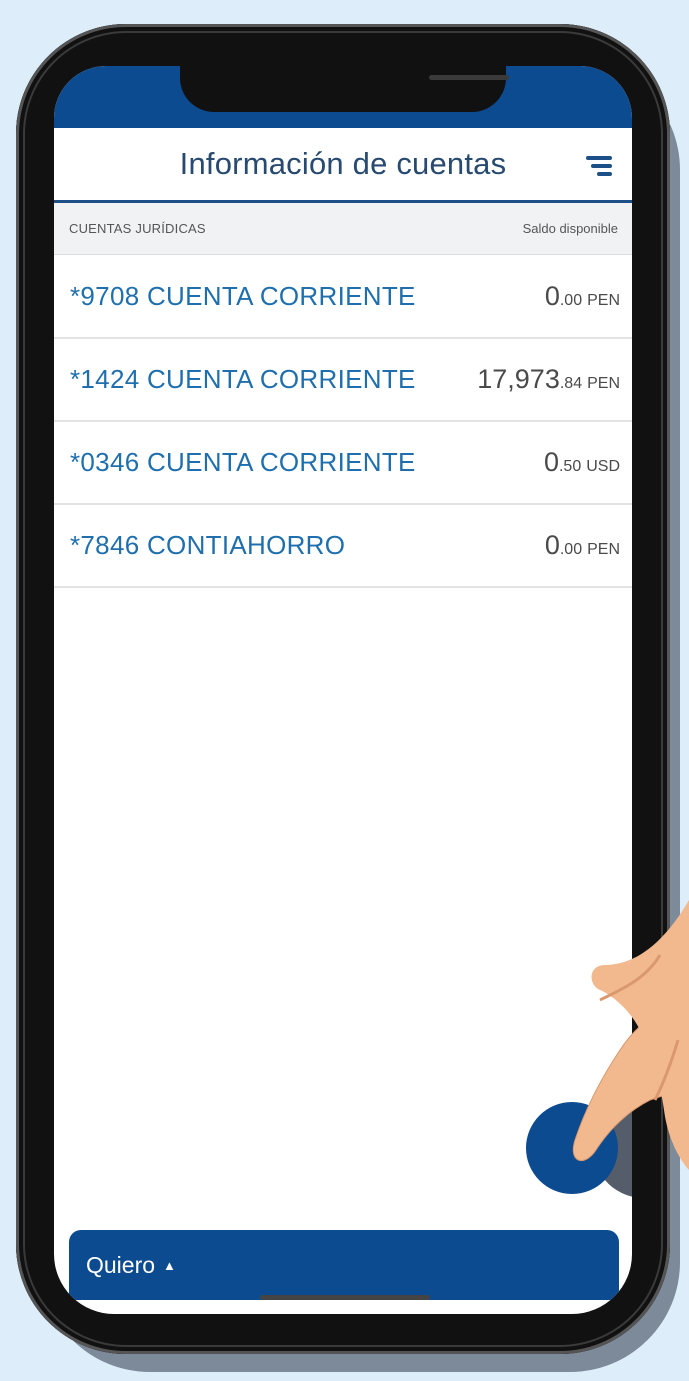 The width and height of the screenshot is (689, 1381). What do you see at coordinates (121, 1264) in the screenshot?
I see `quiero-label: Quiero` at bounding box center [121, 1264].